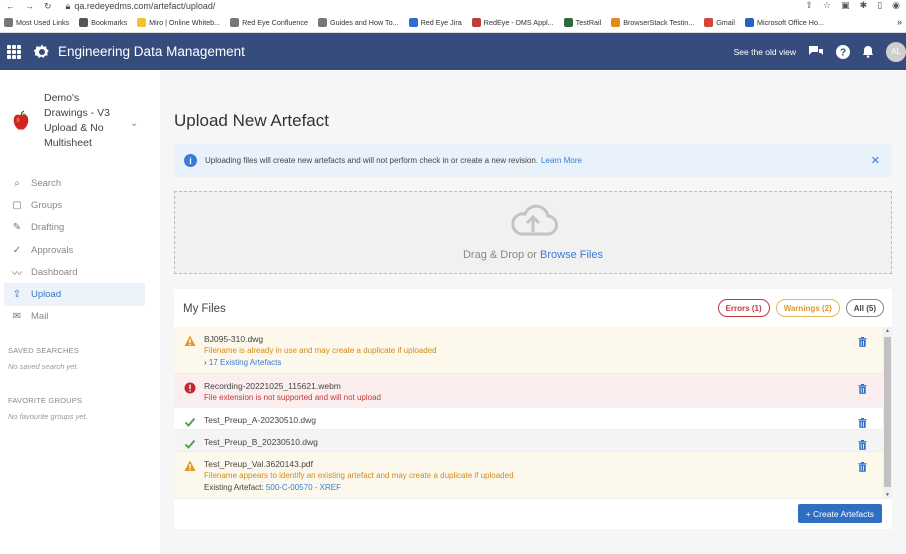 This screenshot has height=554, width=906. I want to click on dropzone-label: Drag & Drop or, so click(499, 255).